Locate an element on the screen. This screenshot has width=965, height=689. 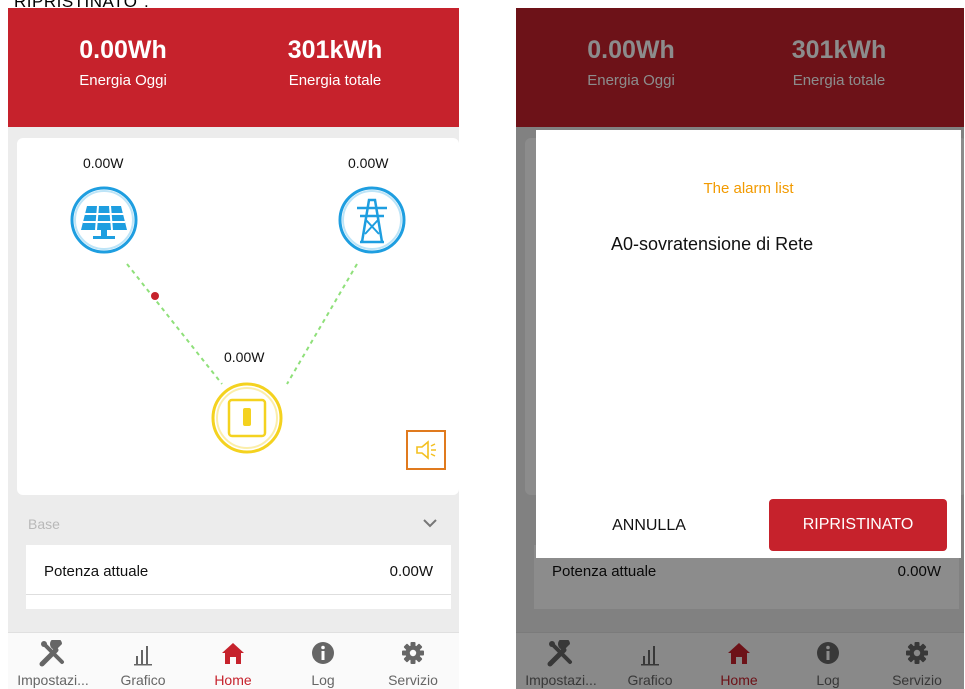
solar-panel-icon is located at coordinates (104, 220).